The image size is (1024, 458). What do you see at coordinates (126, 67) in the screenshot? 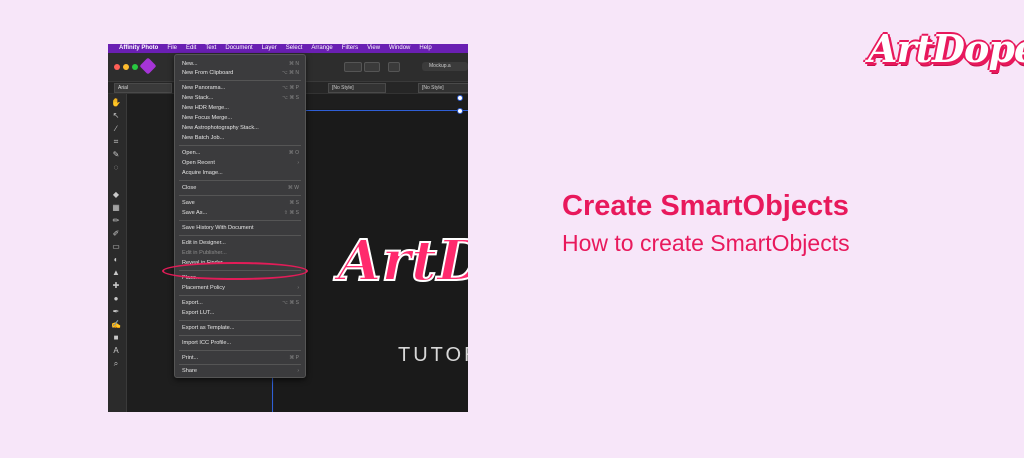
I see `minimize-window-button` at bounding box center [126, 67].